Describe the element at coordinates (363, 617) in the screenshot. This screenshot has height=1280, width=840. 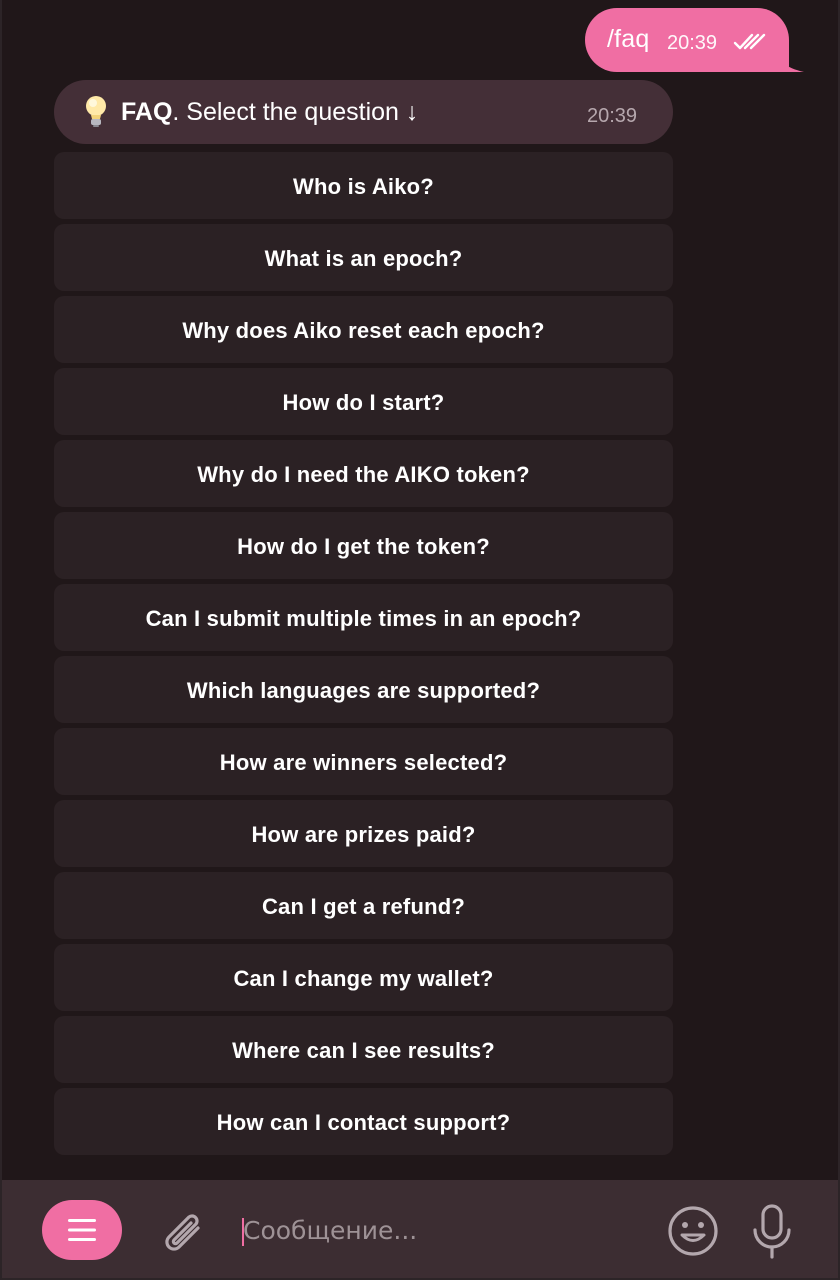
I see `faq-button-multiple-submits: Can I submit multiple times in an epoch?` at that location.